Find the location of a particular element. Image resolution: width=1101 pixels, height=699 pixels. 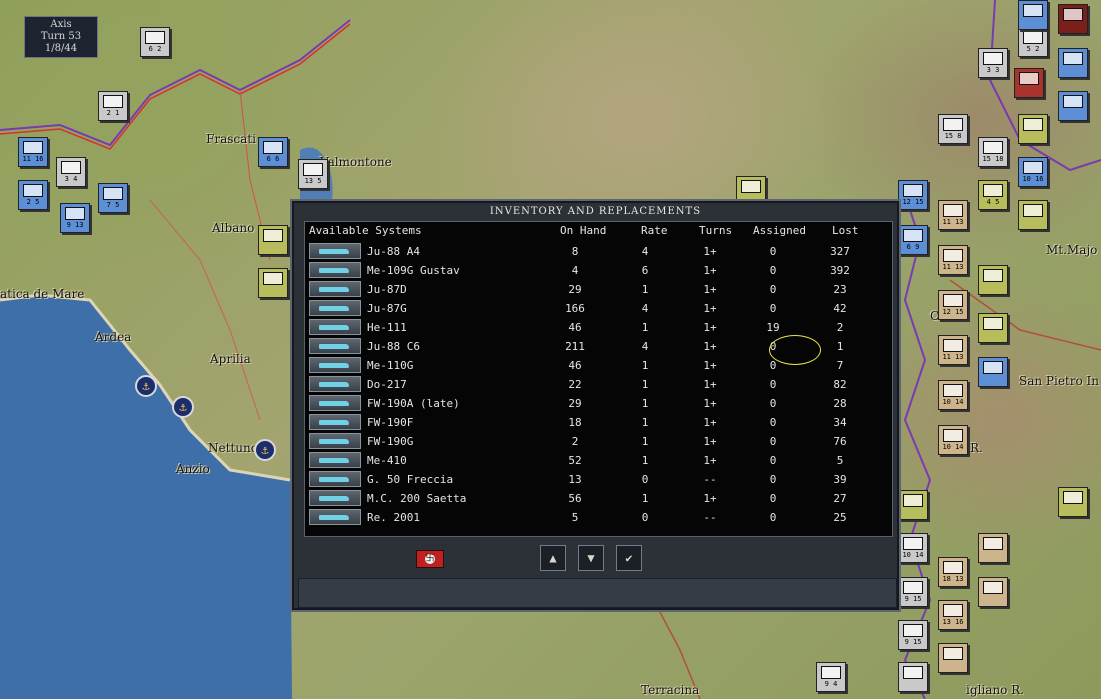

allied-unit-counter: 10 14 is located at coordinates (913, 548).